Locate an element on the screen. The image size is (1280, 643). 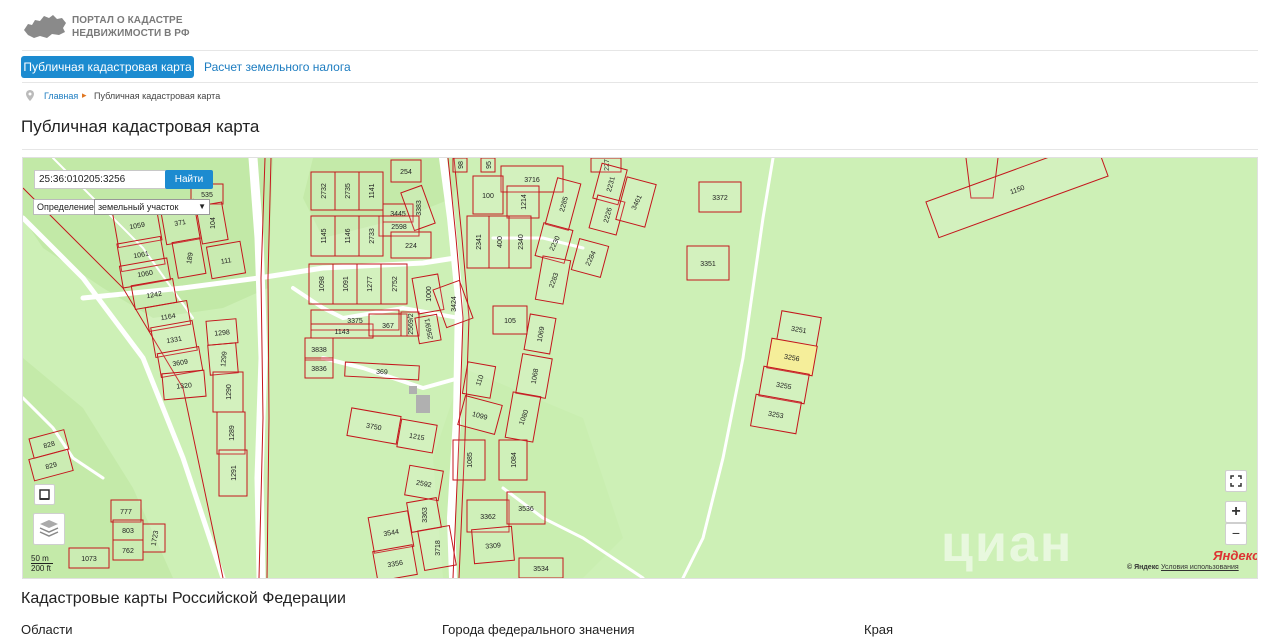
parcel: 1215 is located at coordinates (417, 436).